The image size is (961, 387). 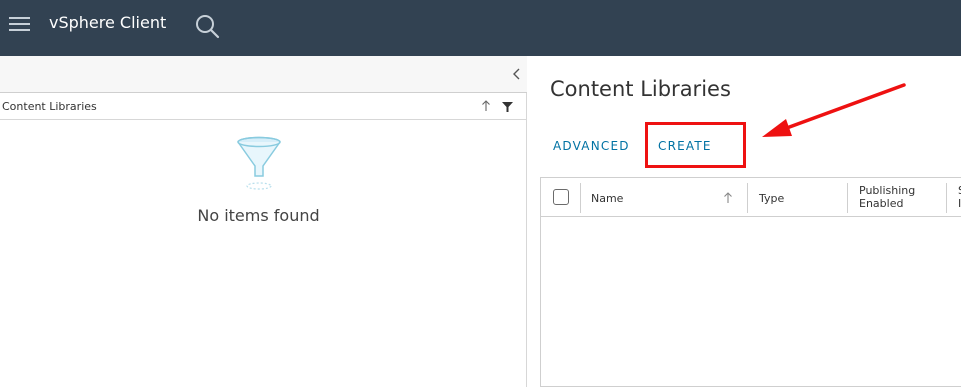 What do you see at coordinates (881, 203) in the screenshot?
I see `column-header-line: Enabled` at bounding box center [881, 203].